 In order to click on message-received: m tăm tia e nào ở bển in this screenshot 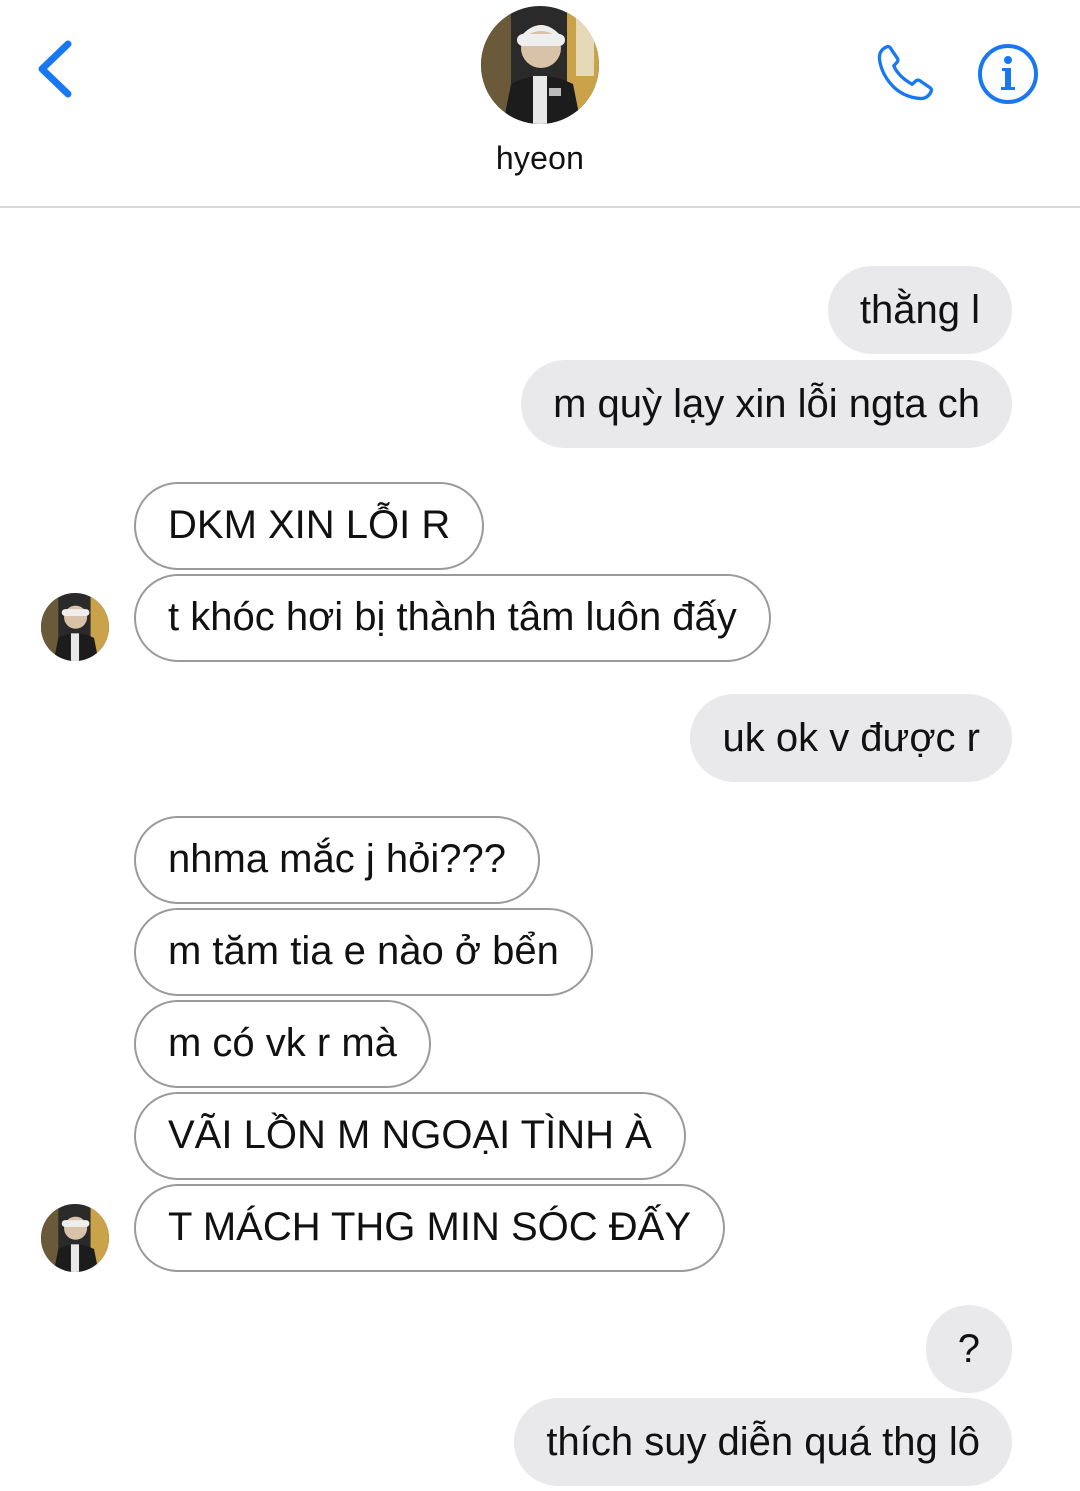, I will do `click(363, 952)`.